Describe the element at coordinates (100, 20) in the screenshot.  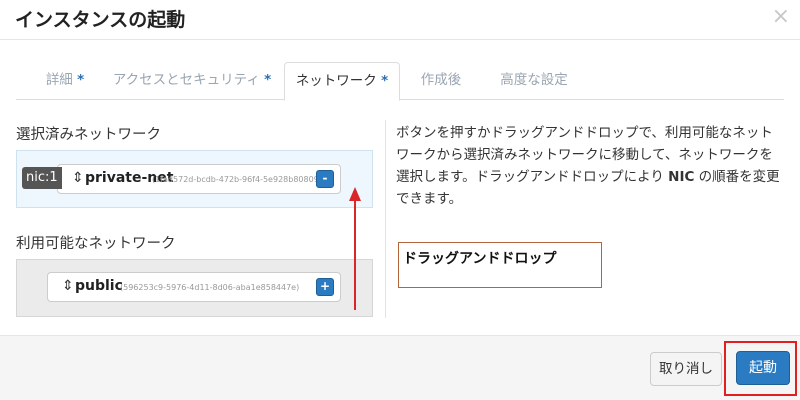
I see `modal-title: インスタンスの起動` at that location.